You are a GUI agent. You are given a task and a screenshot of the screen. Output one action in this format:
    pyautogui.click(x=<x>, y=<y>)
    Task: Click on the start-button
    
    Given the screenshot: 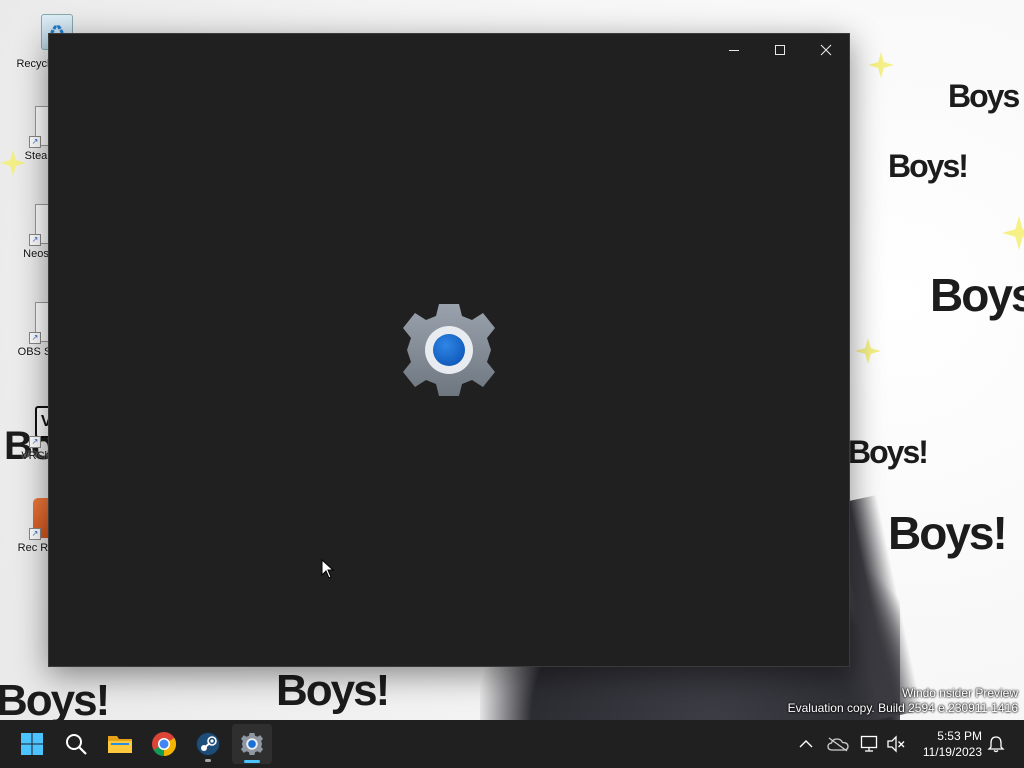 What is the action you would take?
    pyautogui.click(x=32, y=744)
    